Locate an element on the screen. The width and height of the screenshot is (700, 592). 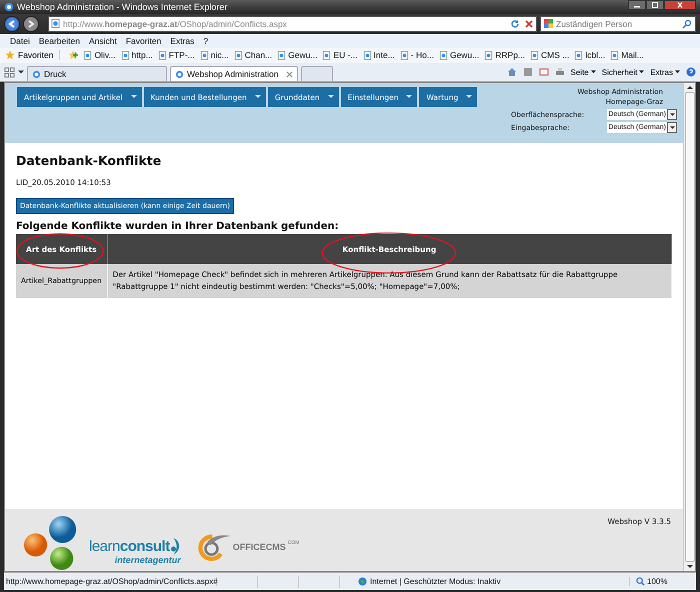
maximize-icon is located at coordinates (655, 5).